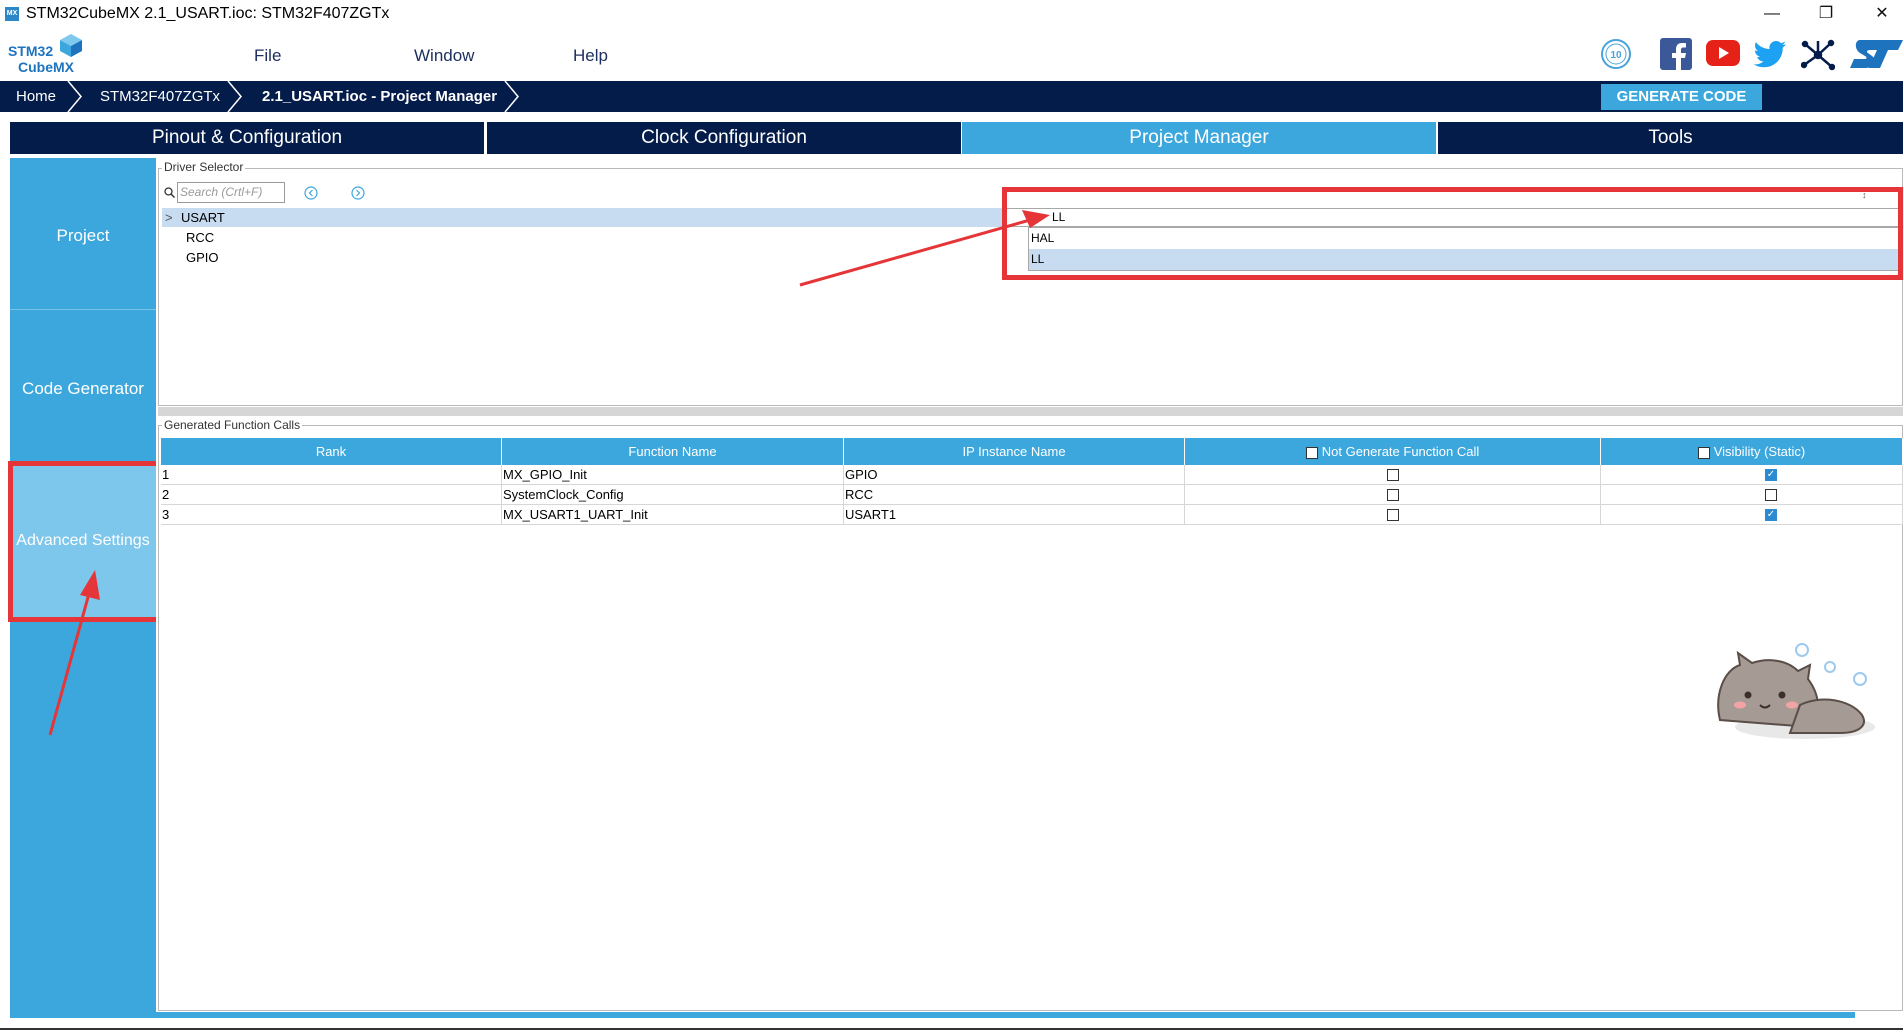 Image resolution: width=1903 pixels, height=1032 pixels. I want to click on tree-label: USART, so click(203, 217).